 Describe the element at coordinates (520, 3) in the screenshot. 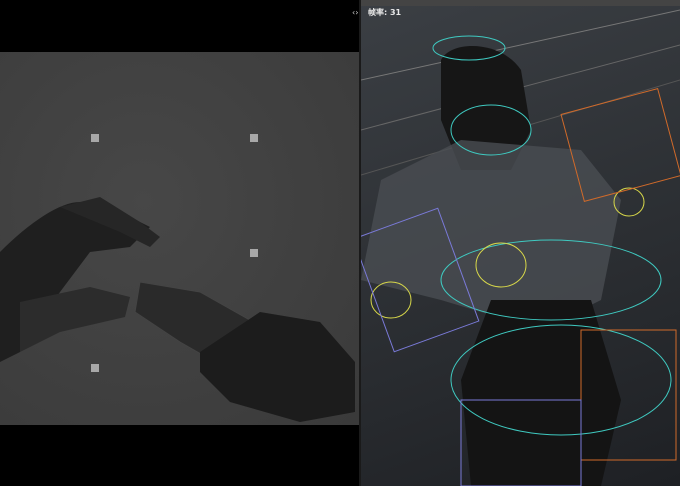

I see `viewport-toolbar` at that location.